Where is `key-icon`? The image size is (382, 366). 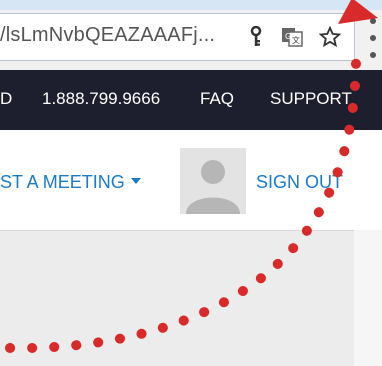 key-icon is located at coordinates (256, 37).